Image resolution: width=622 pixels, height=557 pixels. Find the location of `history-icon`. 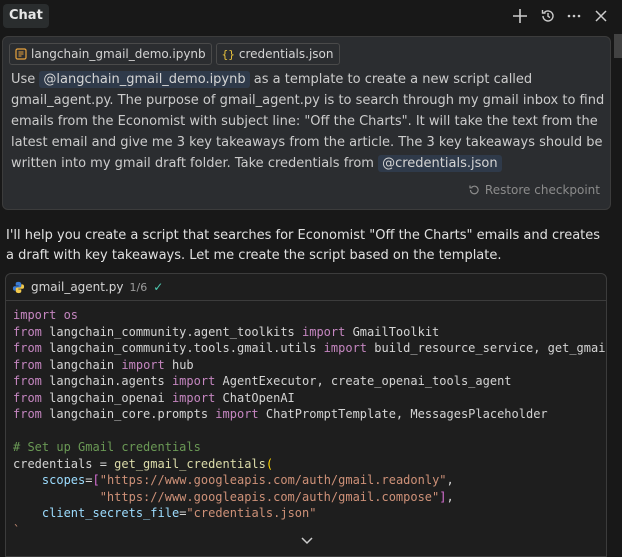

history-icon is located at coordinates (547, 16).